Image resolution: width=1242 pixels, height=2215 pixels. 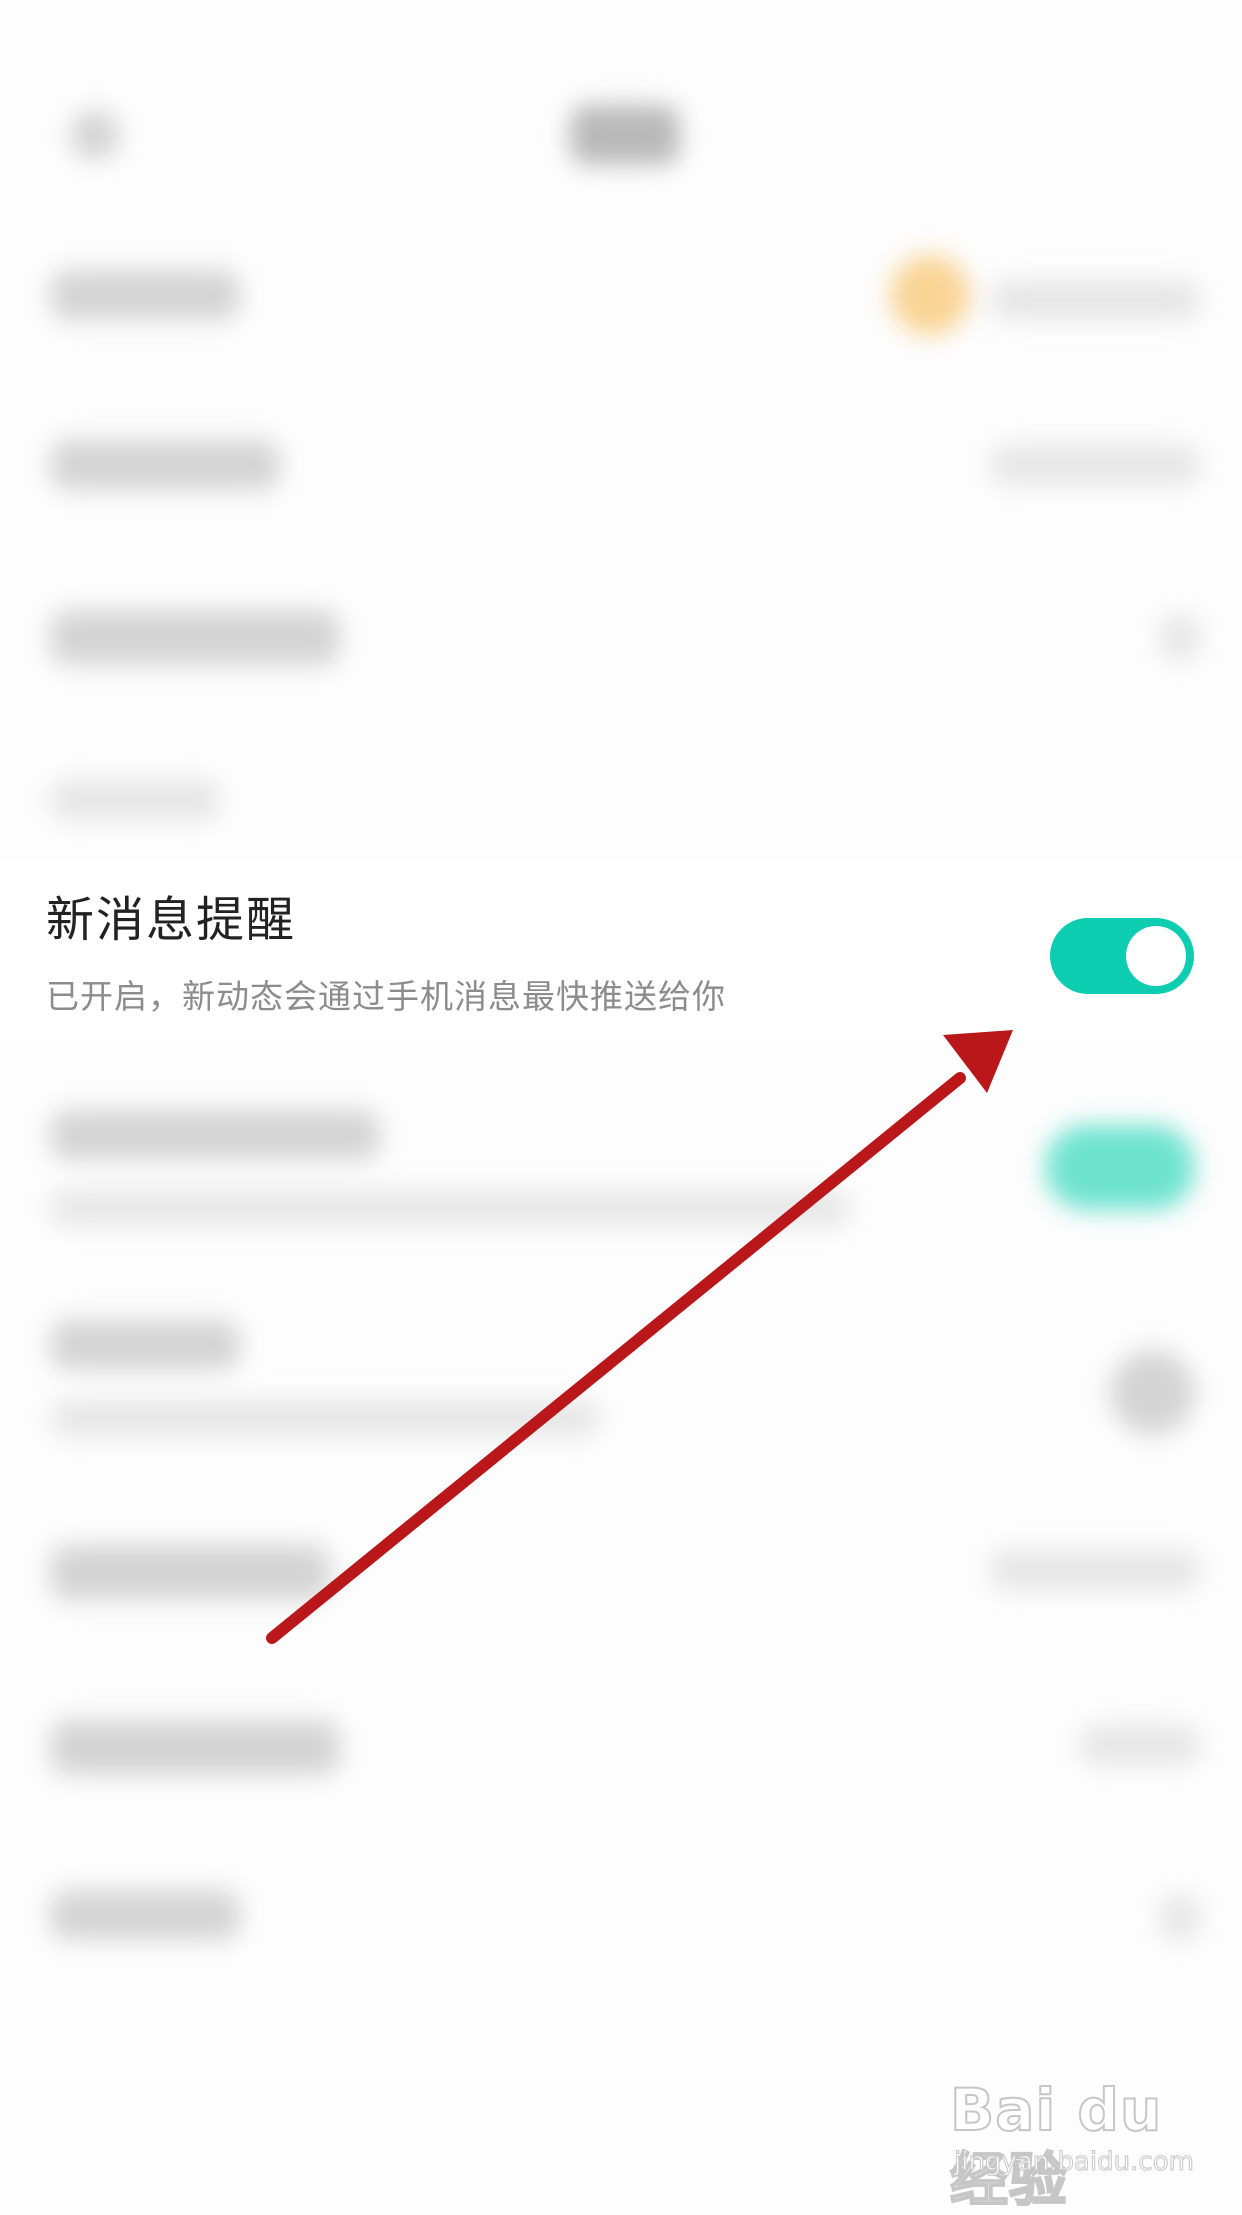 What do you see at coordinates (1074, 2162) in the screenshot?
I see `watermark-url: jingyan.baidu.com` at bounding box center [1074, 2162].